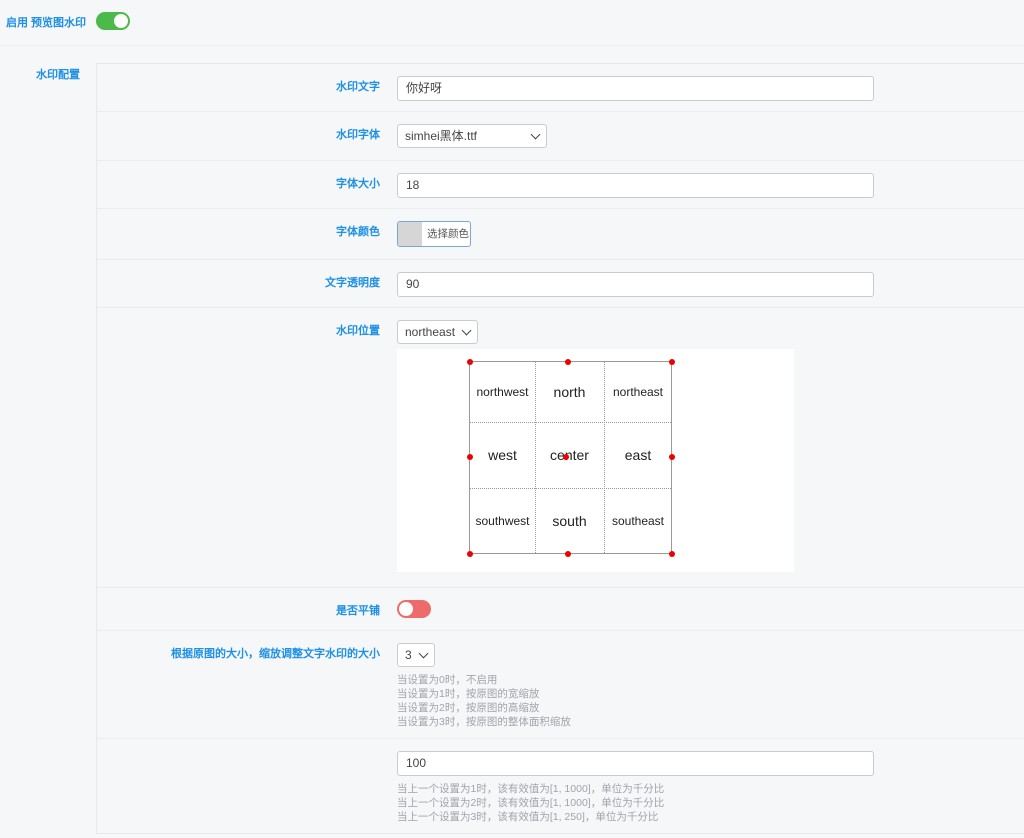 This screenshot has height=838, width=1024. Describe the element at coordinates (531, 803) in the screenshot. I see `help-line: 当上一个设置为2时，该有效值为[1, 1000]，单位为千分比` at that location.